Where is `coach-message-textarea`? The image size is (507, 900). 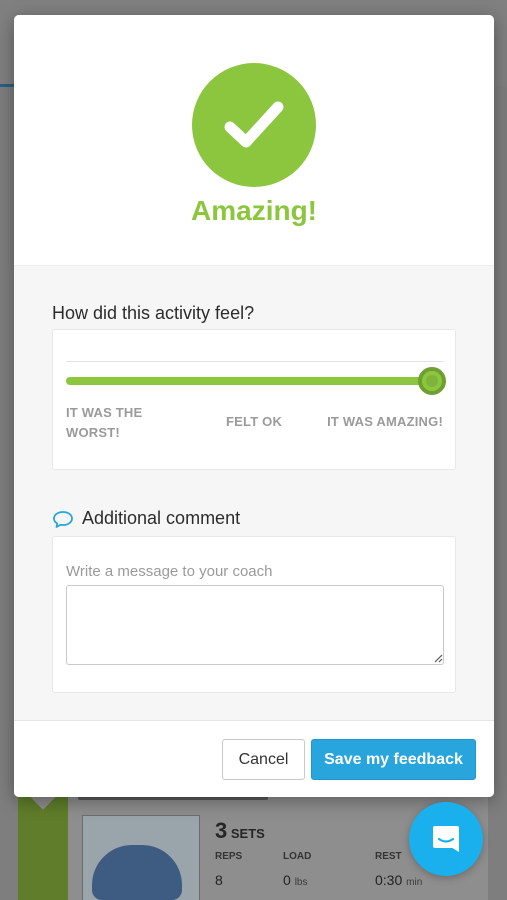 coach-message-textarea is located at coordinates (255, 625).